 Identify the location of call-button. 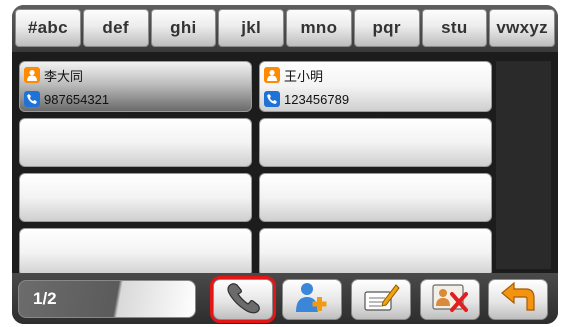
(243, 299).